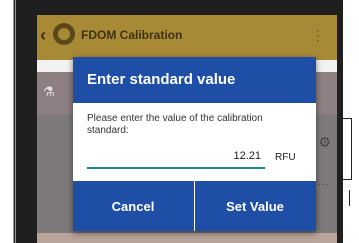 The width and height of the screenshot is (359, 243). Describe the element at coordinates (318, 35) in the screenshot. I see `overflow-menu-icon: ⋮` at that location.